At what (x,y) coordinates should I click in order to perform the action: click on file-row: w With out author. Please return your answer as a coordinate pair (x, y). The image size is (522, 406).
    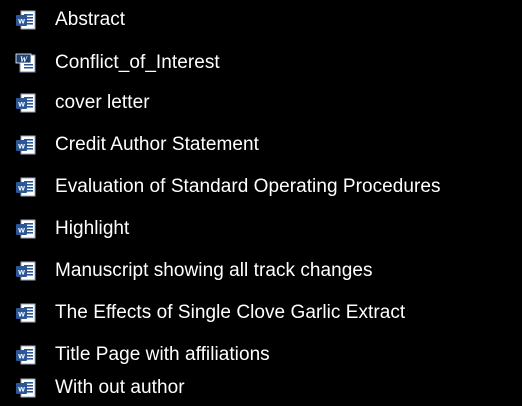
    Looking at the image, I should click on (261, 388).